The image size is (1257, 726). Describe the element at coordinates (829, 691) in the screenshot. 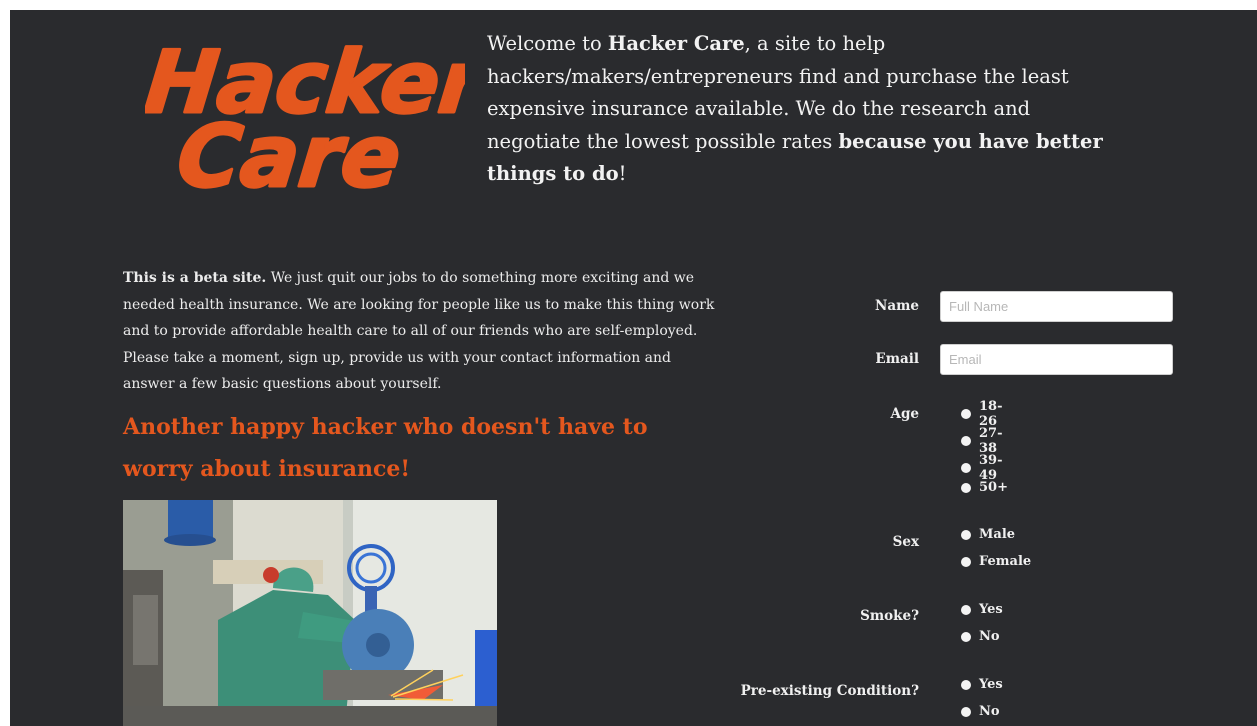

I see `preexisting-condition-label: Pre-existing Condition?` at that location.